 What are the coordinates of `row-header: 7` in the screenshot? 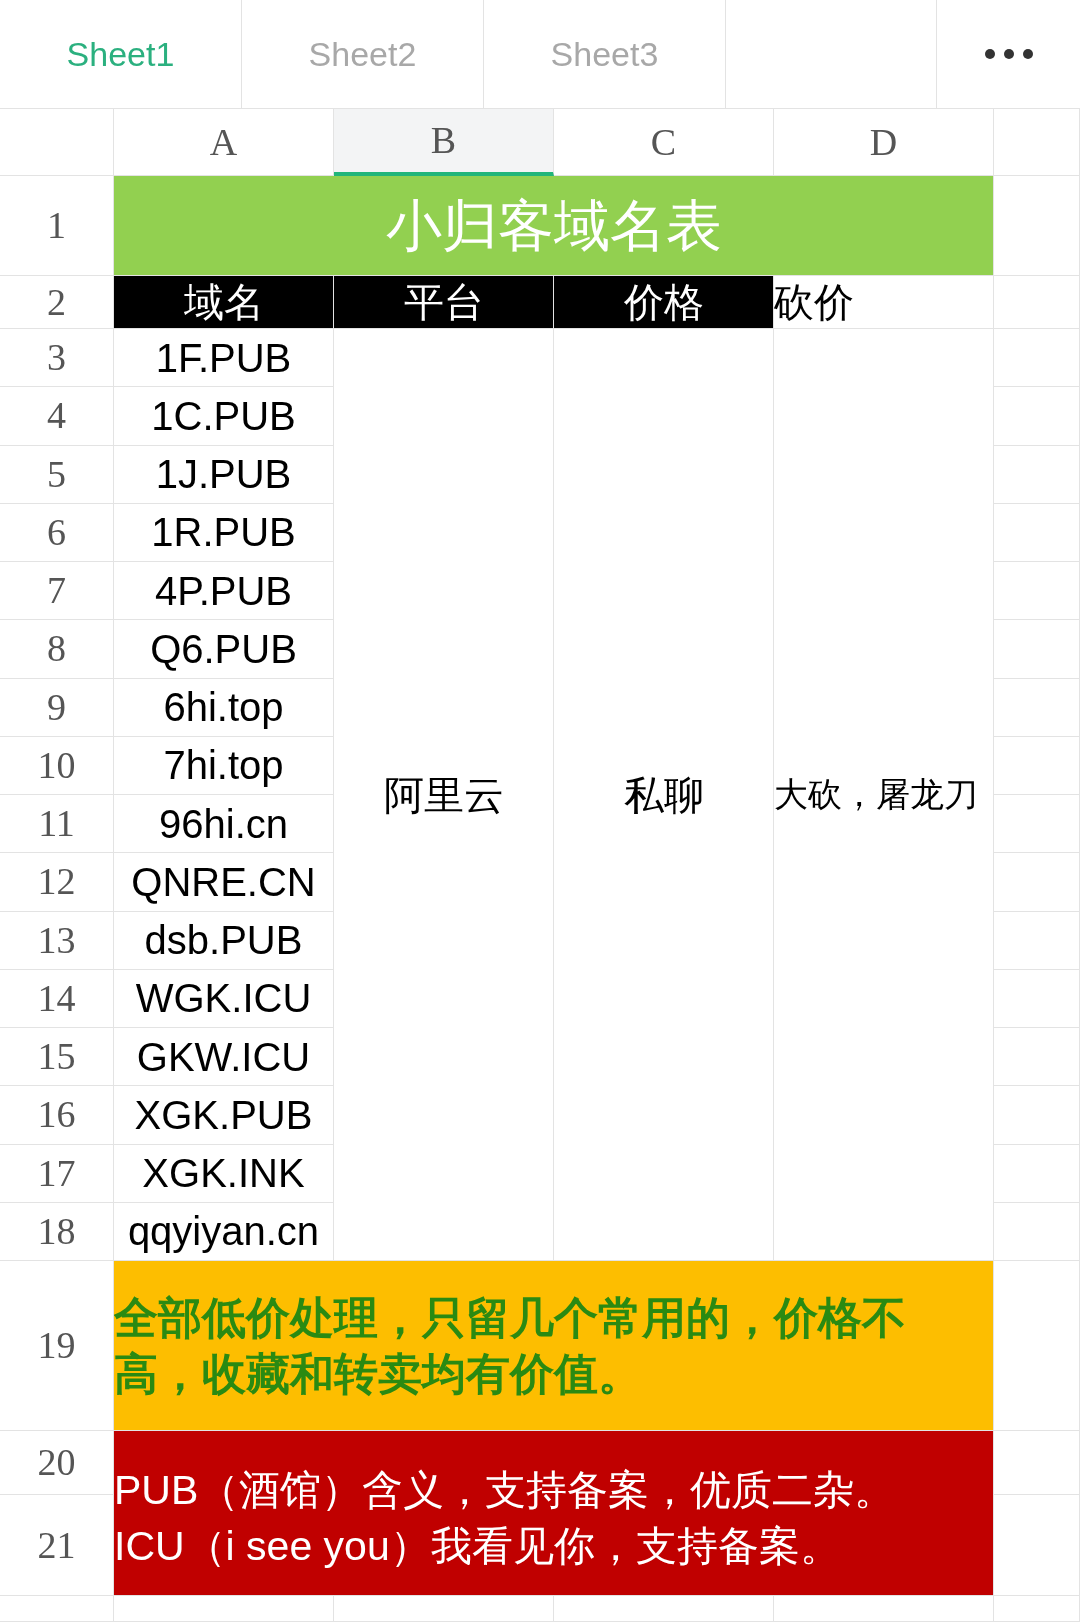 It's located at (57, 591).